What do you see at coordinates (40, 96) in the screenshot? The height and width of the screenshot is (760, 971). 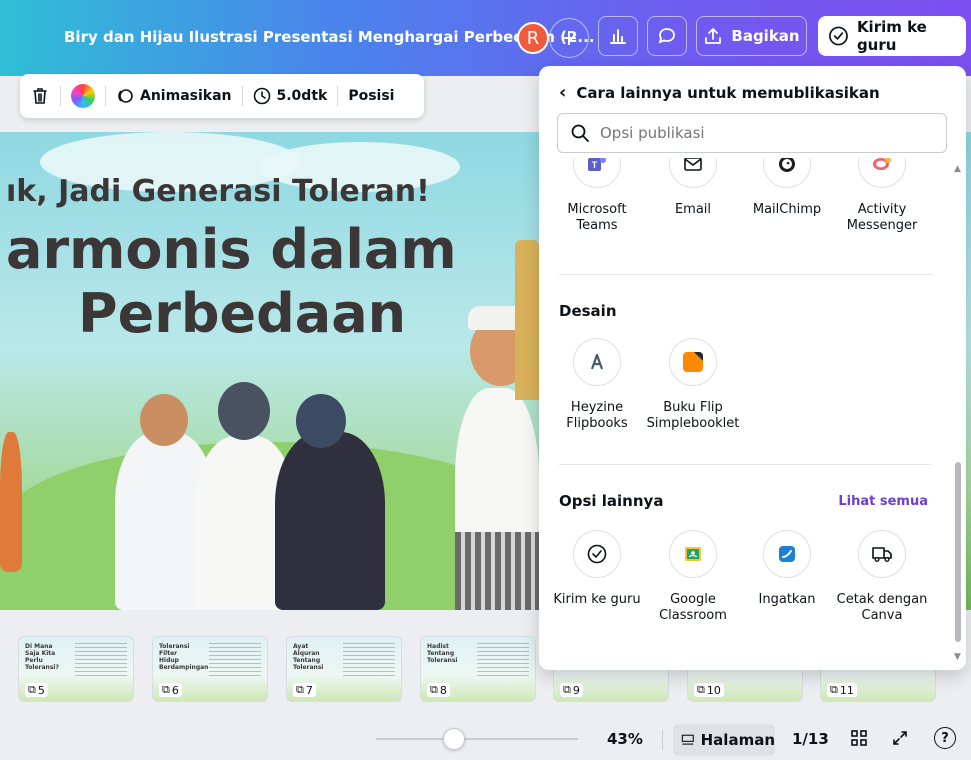 I see `delete-button` at bounding box center [40, 96].